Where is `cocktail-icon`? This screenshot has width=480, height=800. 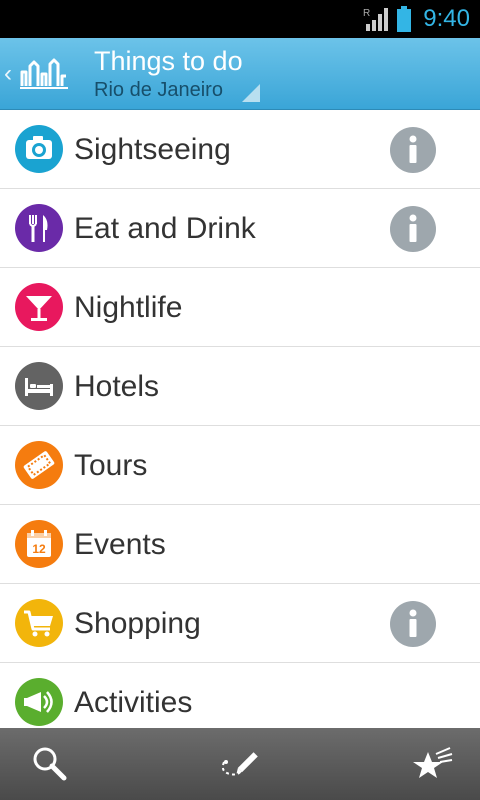
cocktail-icon is located at coordinates (39, 307).